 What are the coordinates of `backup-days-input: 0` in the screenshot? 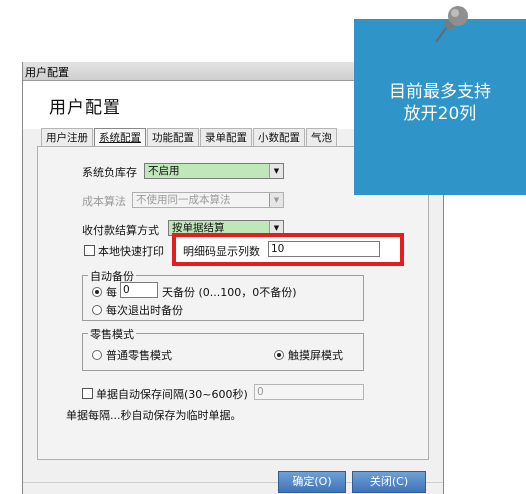 It's located at (139, 290).